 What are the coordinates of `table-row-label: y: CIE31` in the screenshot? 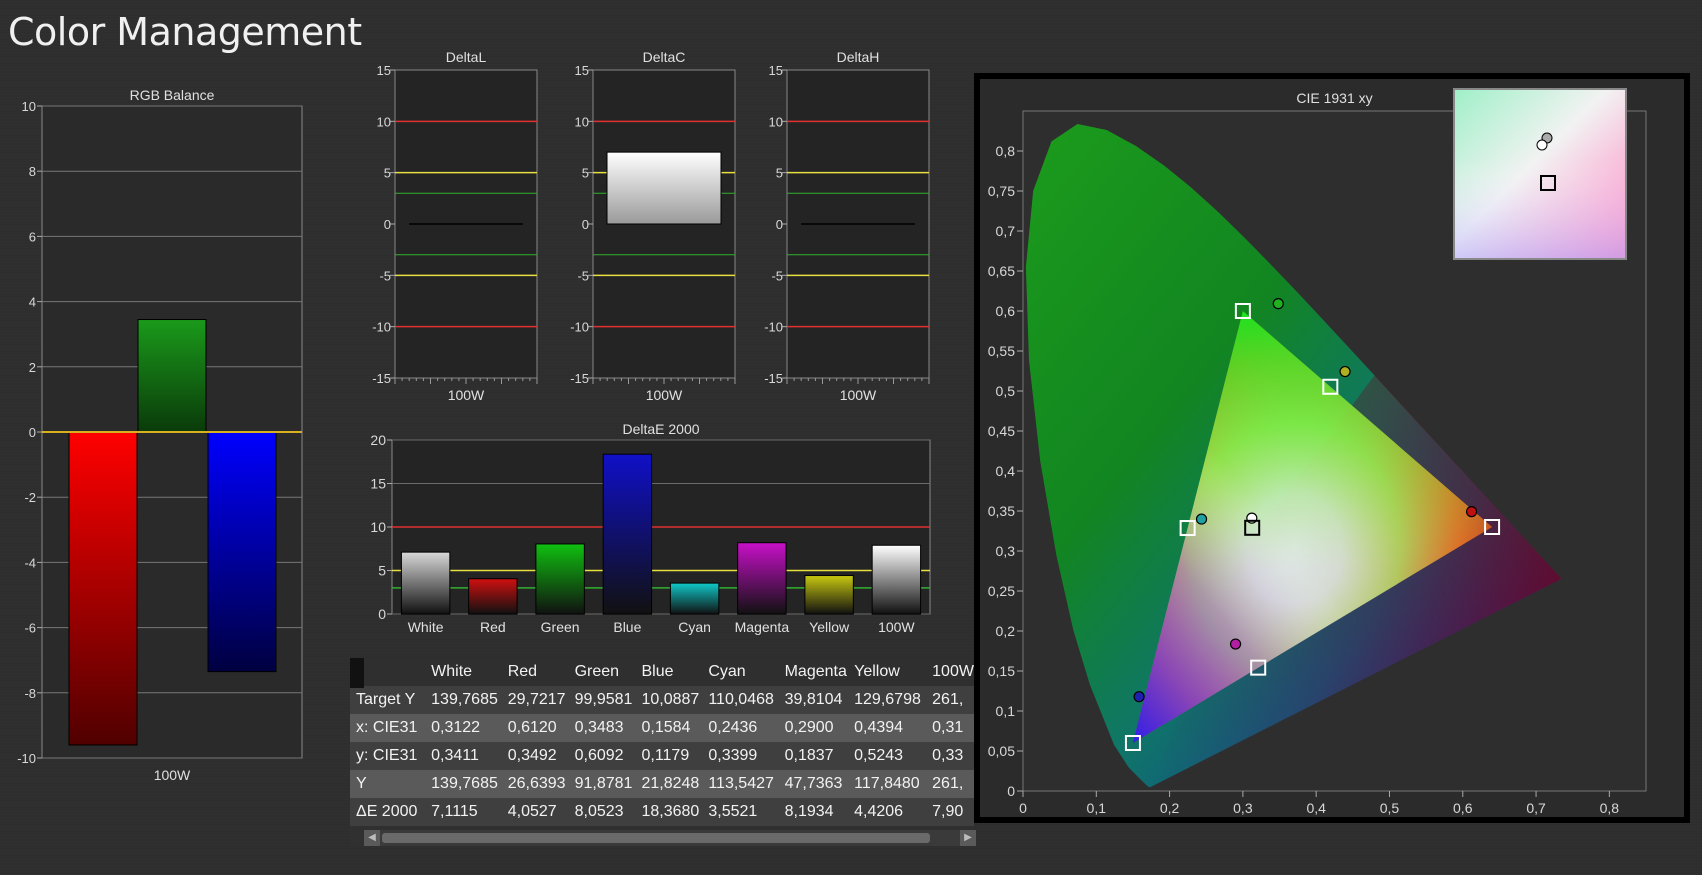 It's located at (388, 756).